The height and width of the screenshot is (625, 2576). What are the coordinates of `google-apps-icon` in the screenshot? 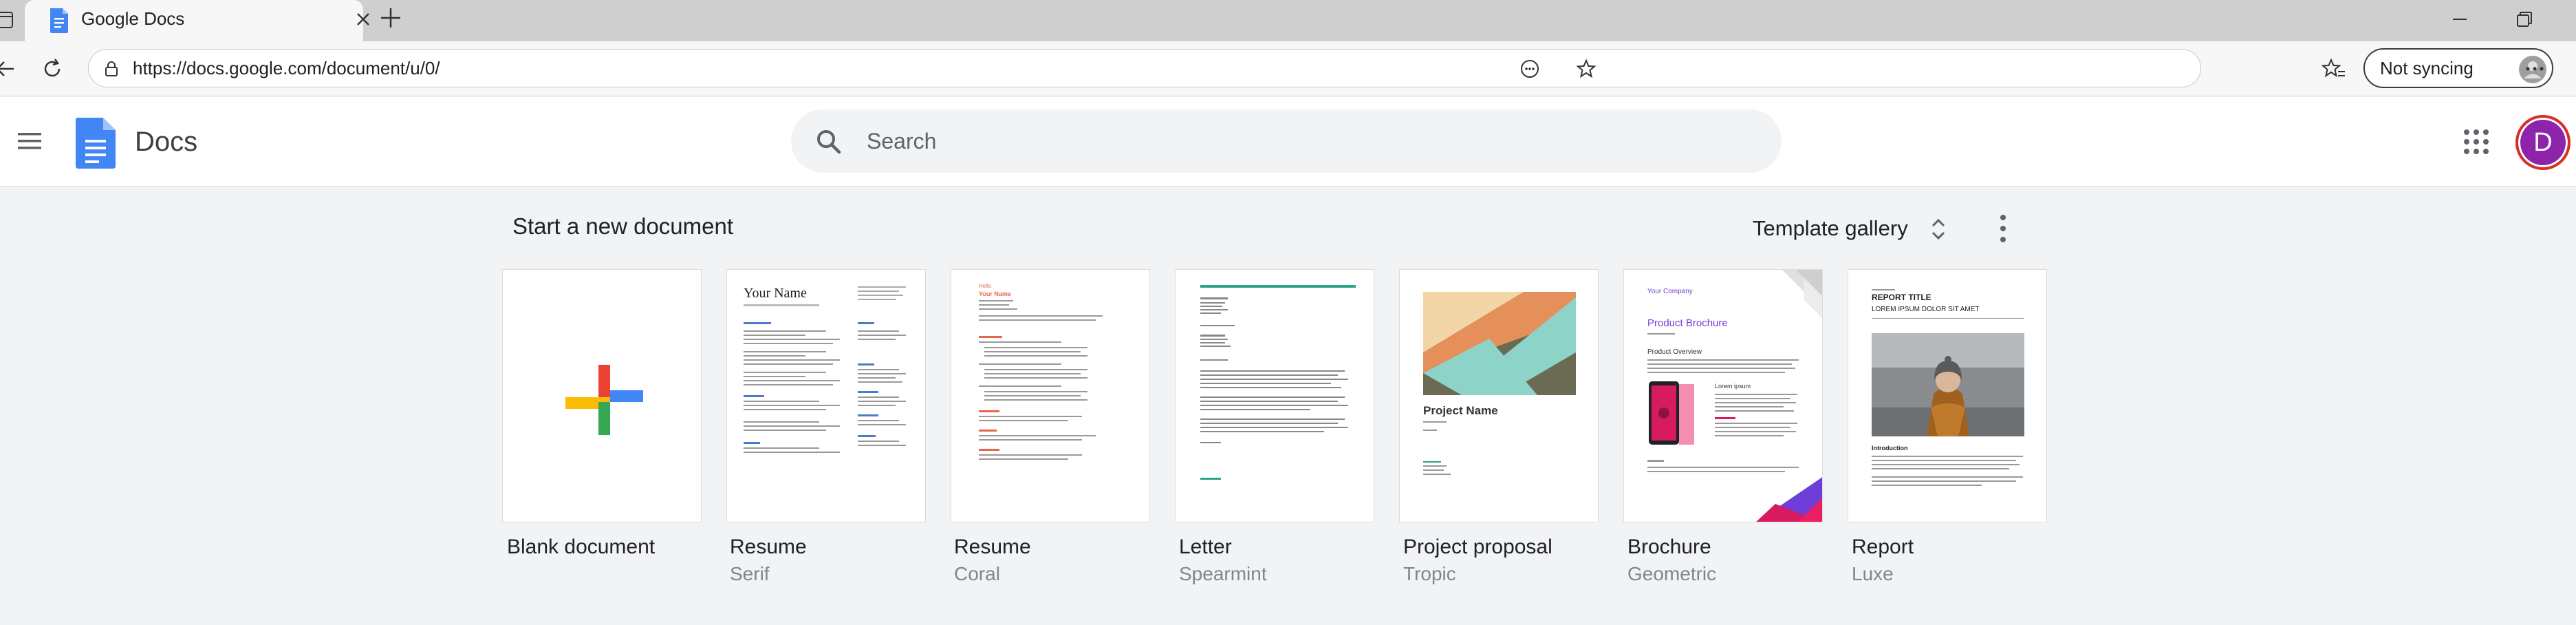 It's located at (2476, 142).